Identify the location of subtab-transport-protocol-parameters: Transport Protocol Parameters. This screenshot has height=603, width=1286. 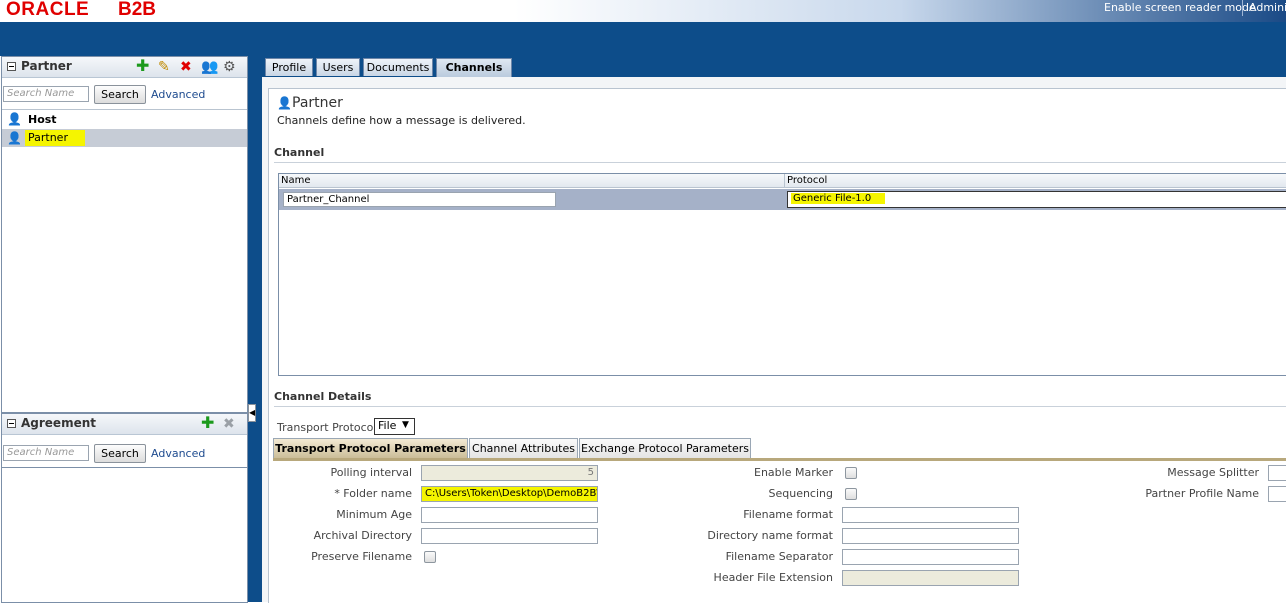
(370, 448).